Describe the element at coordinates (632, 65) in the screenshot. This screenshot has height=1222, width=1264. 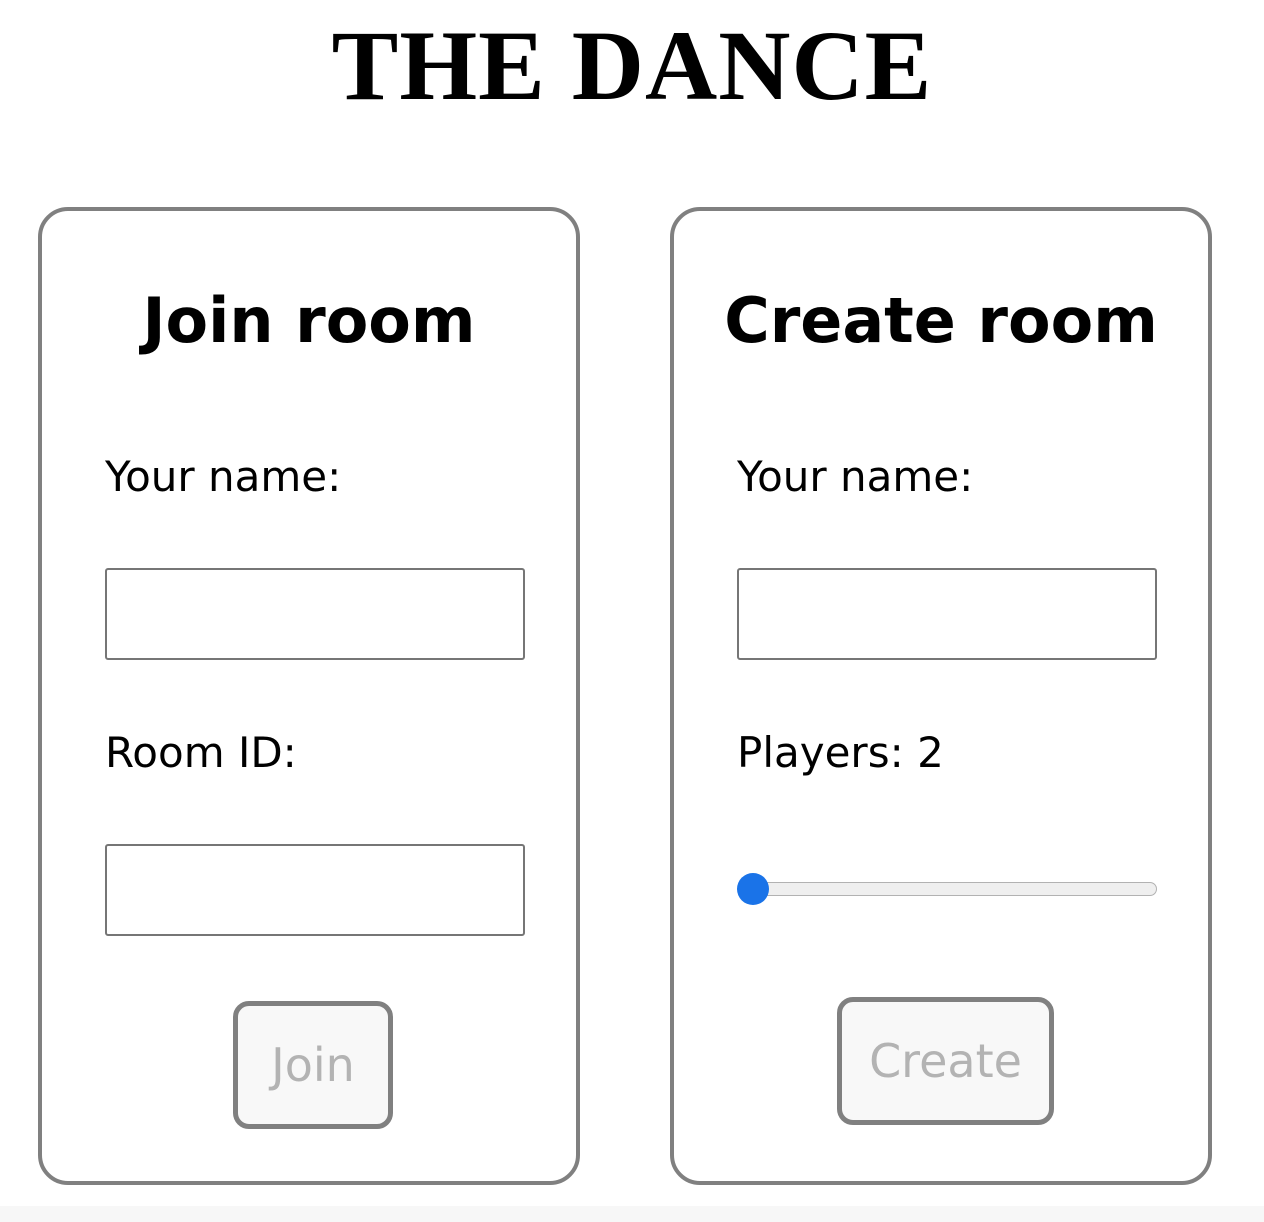
I see `app-title: THE DANCE` at that location.